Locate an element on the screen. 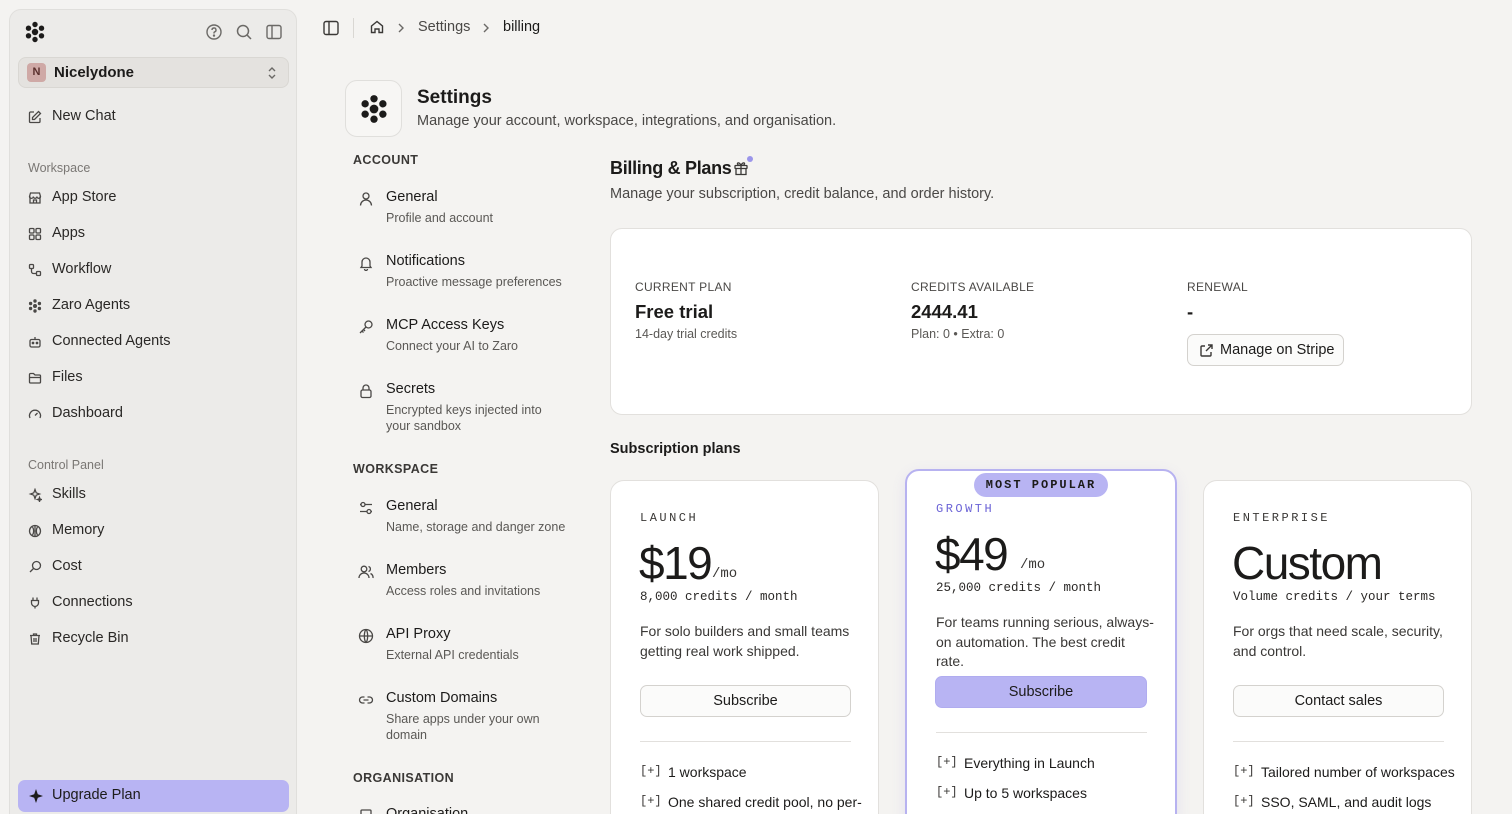 Image resolution: width=1512 pixels, height=814 pixels. sliders-icon is located at coordinates (366, 508).